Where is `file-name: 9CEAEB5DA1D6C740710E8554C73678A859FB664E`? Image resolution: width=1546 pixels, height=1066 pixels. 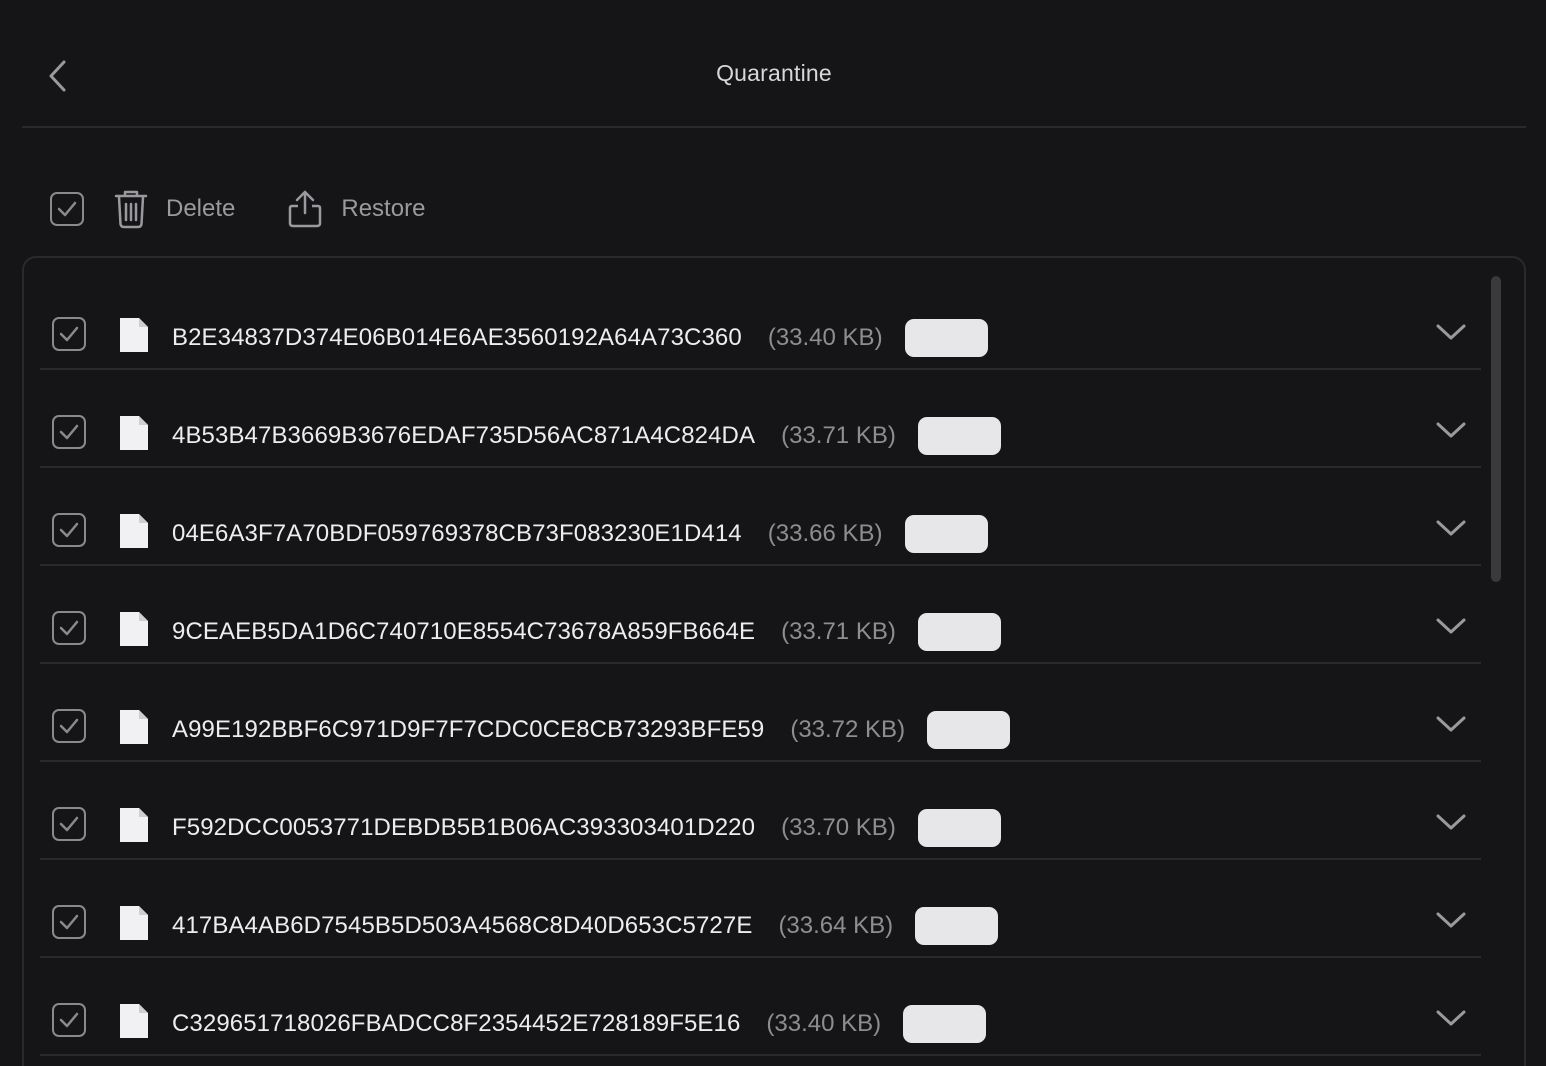
file-name: 9CEAEB5DA1D6C740710E8554C73678A859FB664E is located at coordinates (464, 631).